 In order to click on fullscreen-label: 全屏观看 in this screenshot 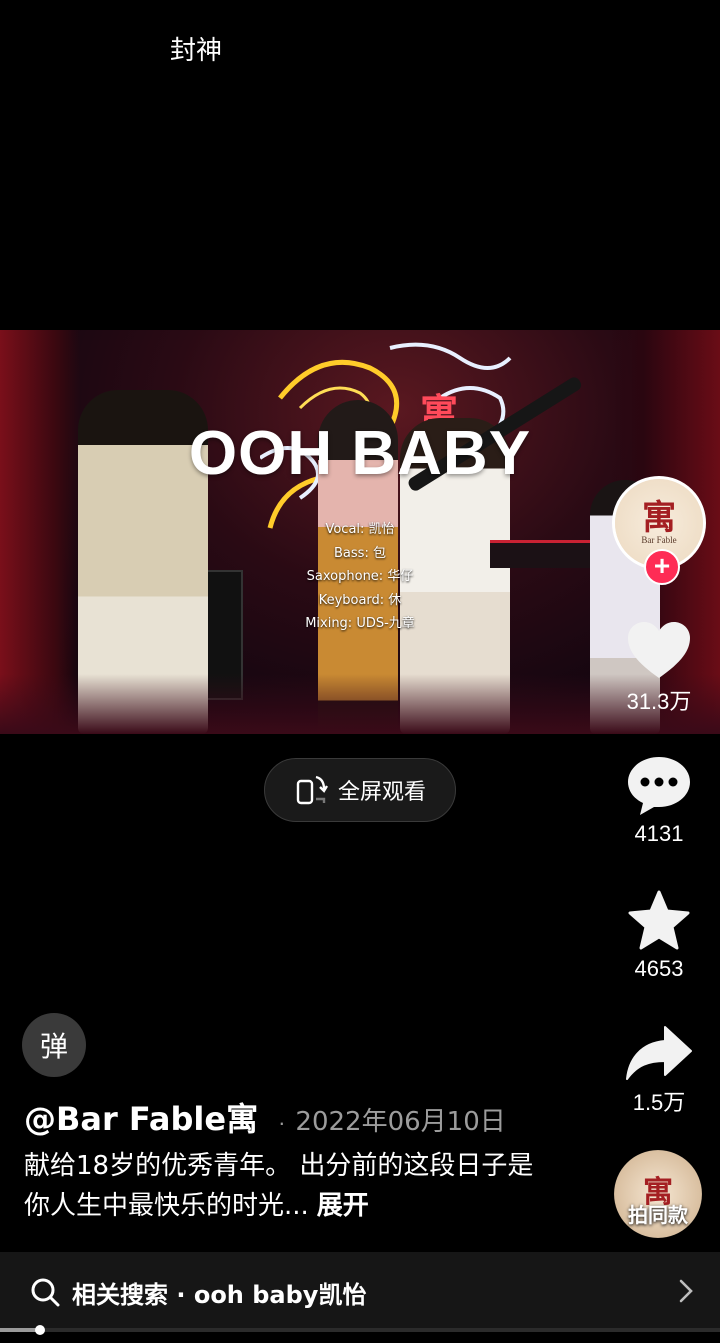, I will do `click(381, 792)`.